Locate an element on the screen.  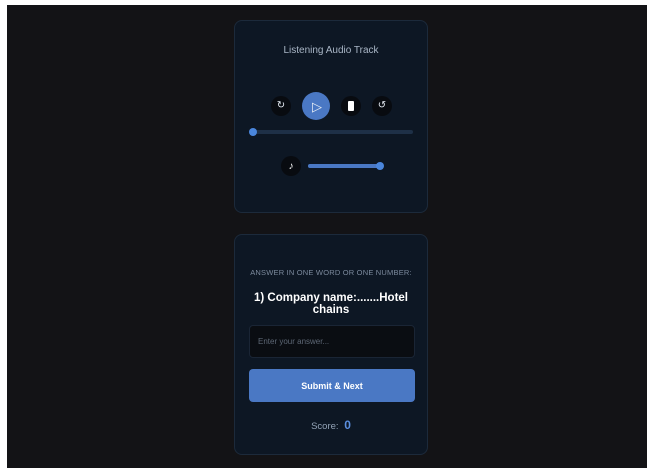
player-title: Listening Audio Track is located at coordinates (331, 50).